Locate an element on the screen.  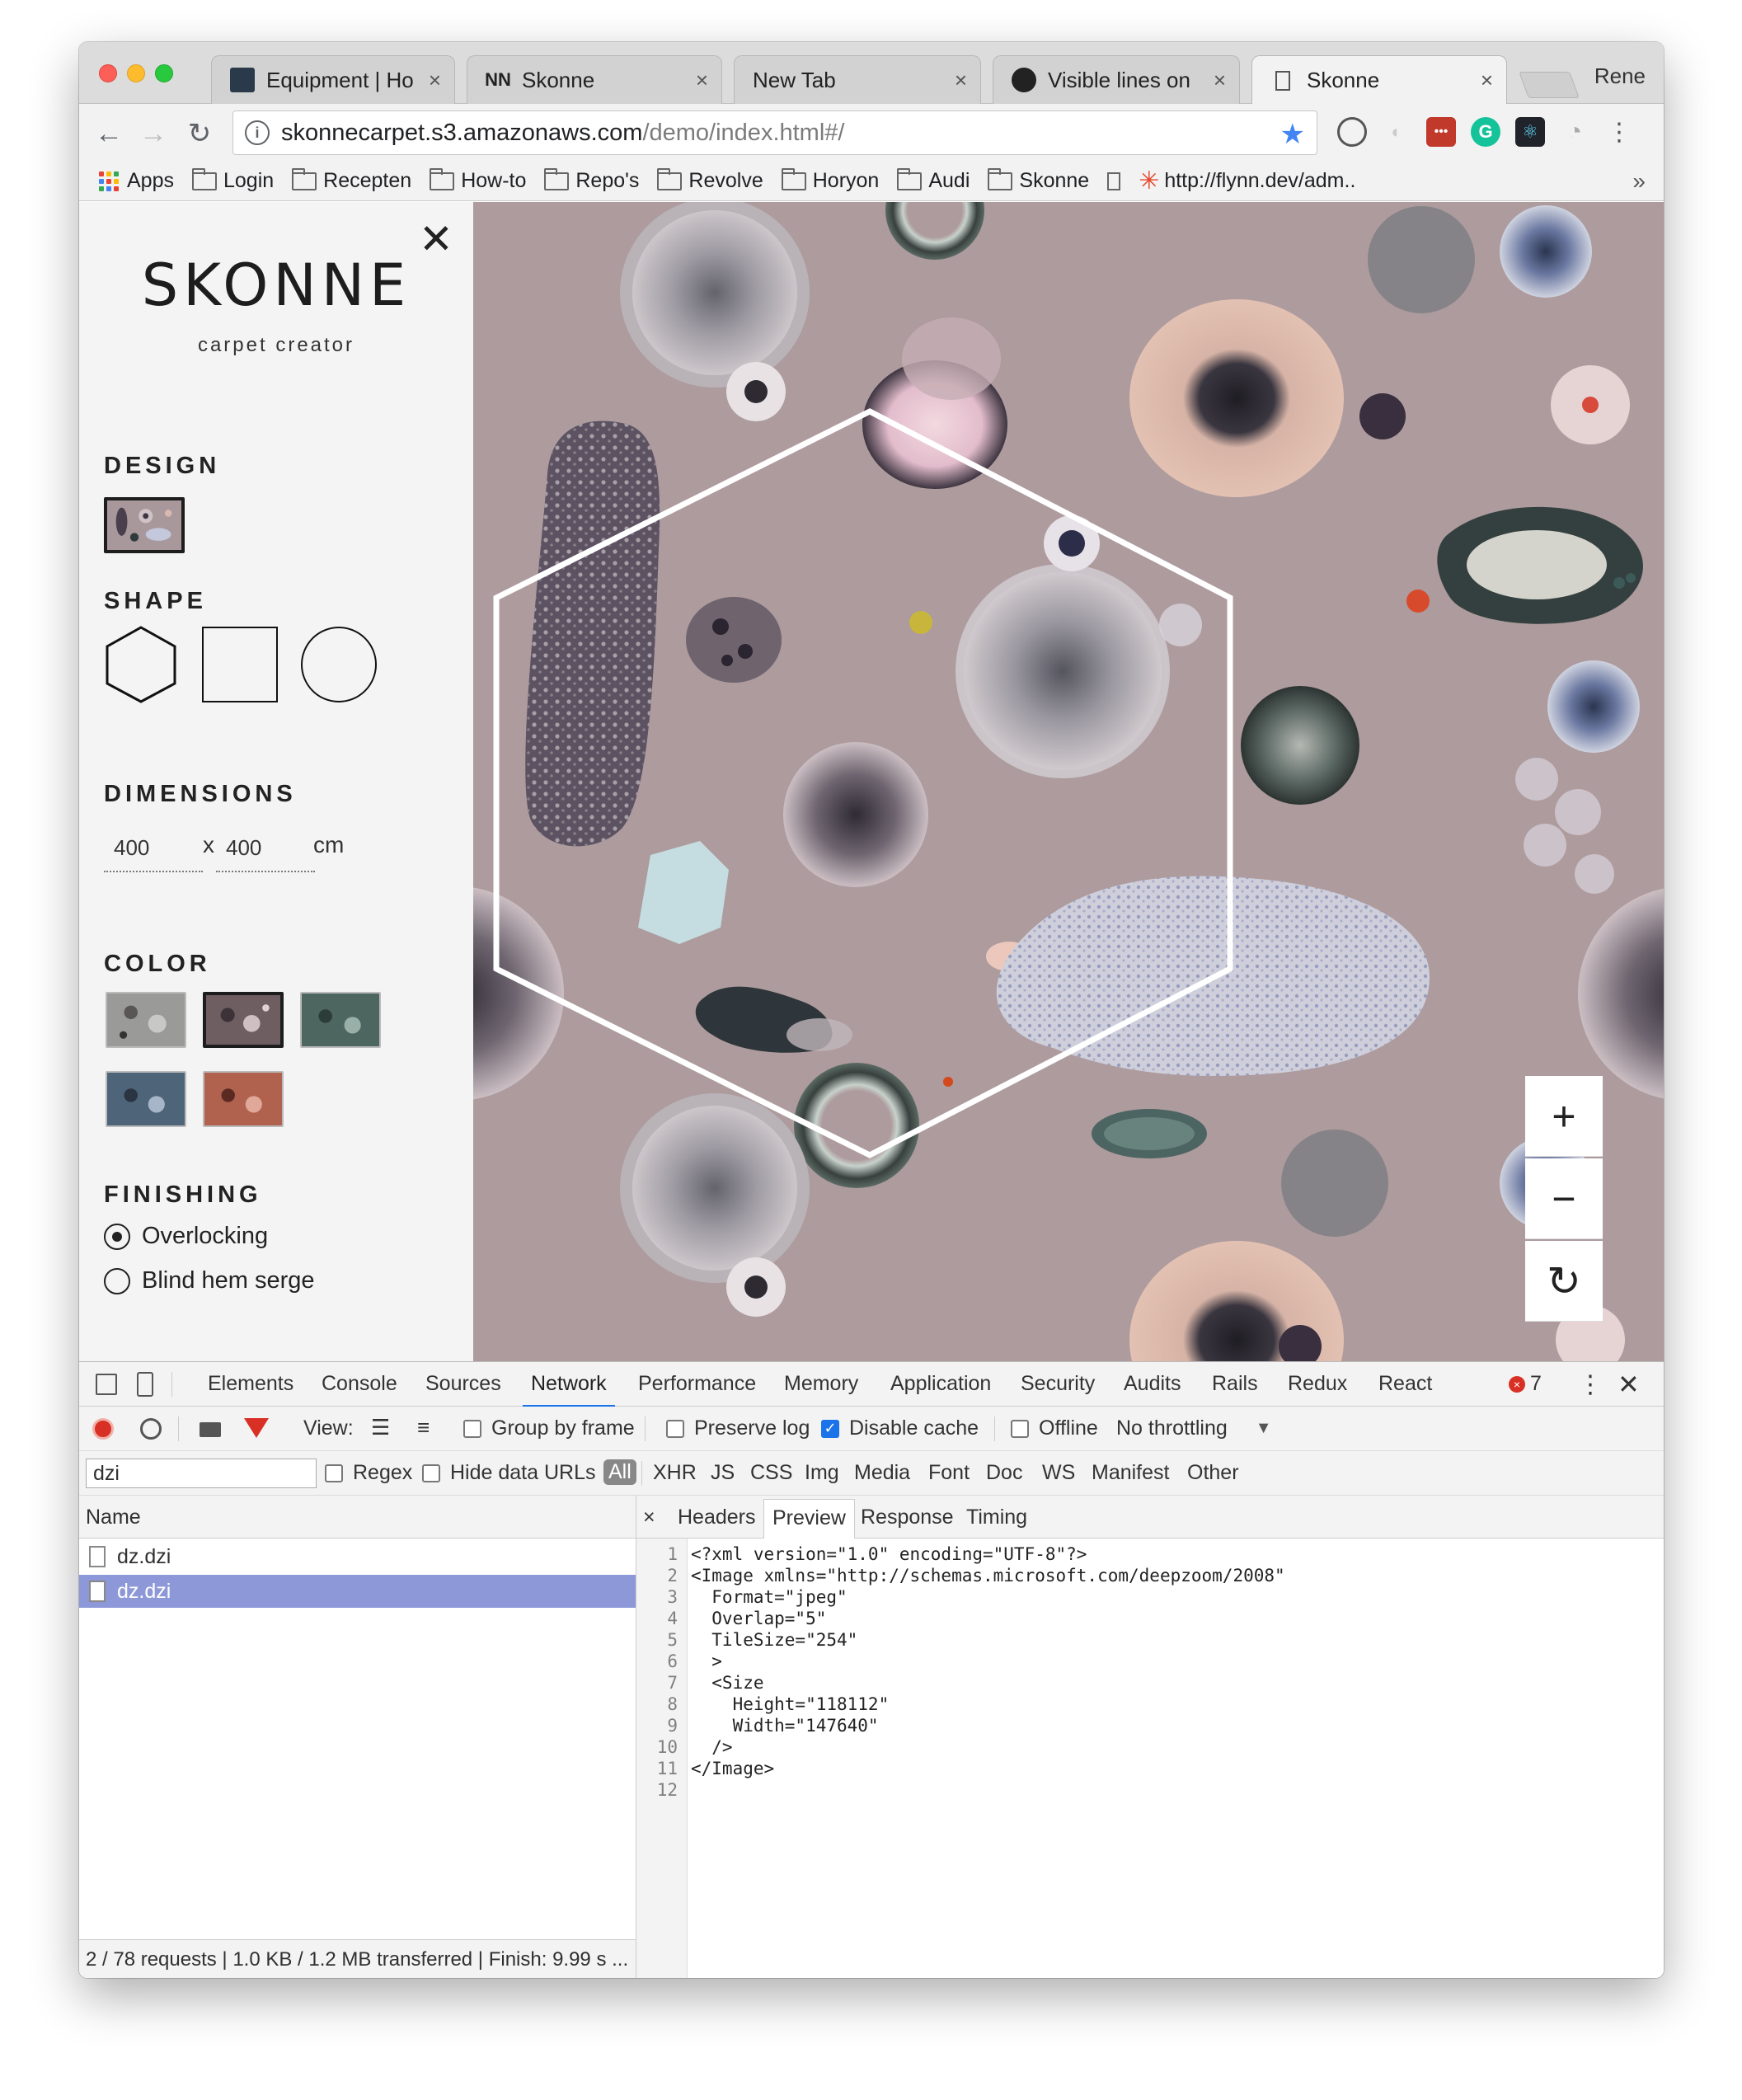
regex-checkbox: Regex is located at coordinates (368, 1473).